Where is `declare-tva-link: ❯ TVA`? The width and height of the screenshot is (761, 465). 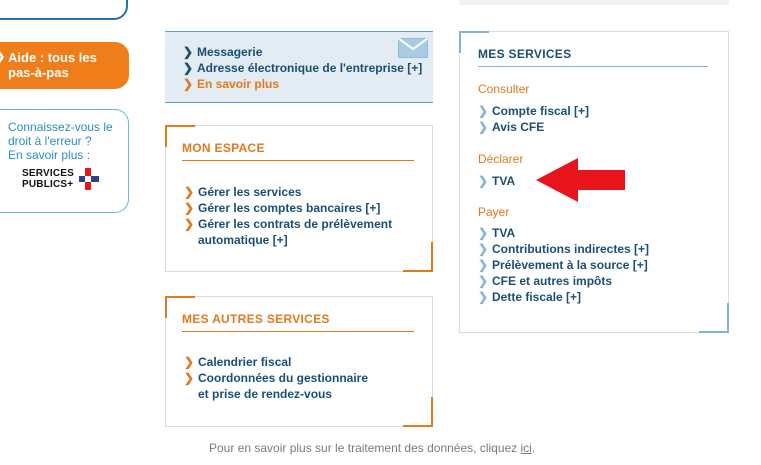 declare-tva-link: ❯ TVA is located at coordinates (496, 181).